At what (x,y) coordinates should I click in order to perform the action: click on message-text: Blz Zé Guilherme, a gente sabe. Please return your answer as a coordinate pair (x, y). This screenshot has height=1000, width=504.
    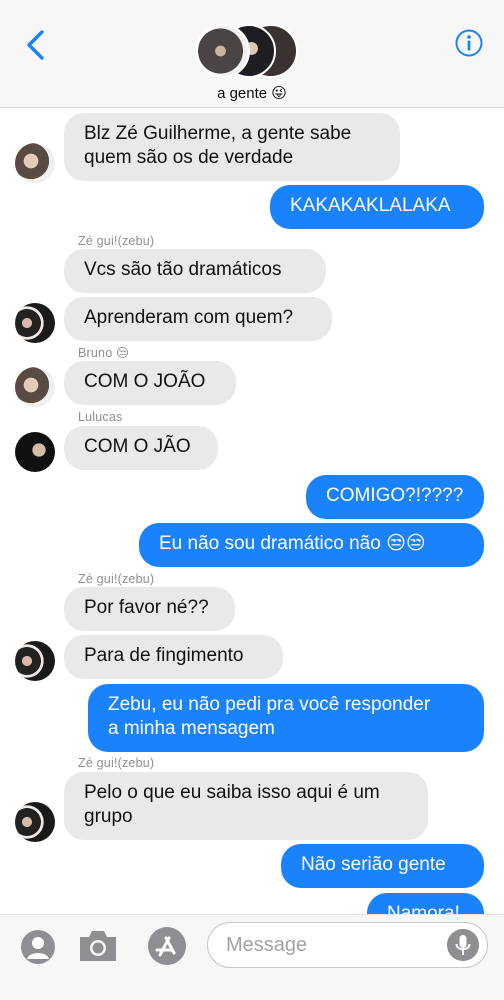
    Looking at the image, I should click on (218, 133).